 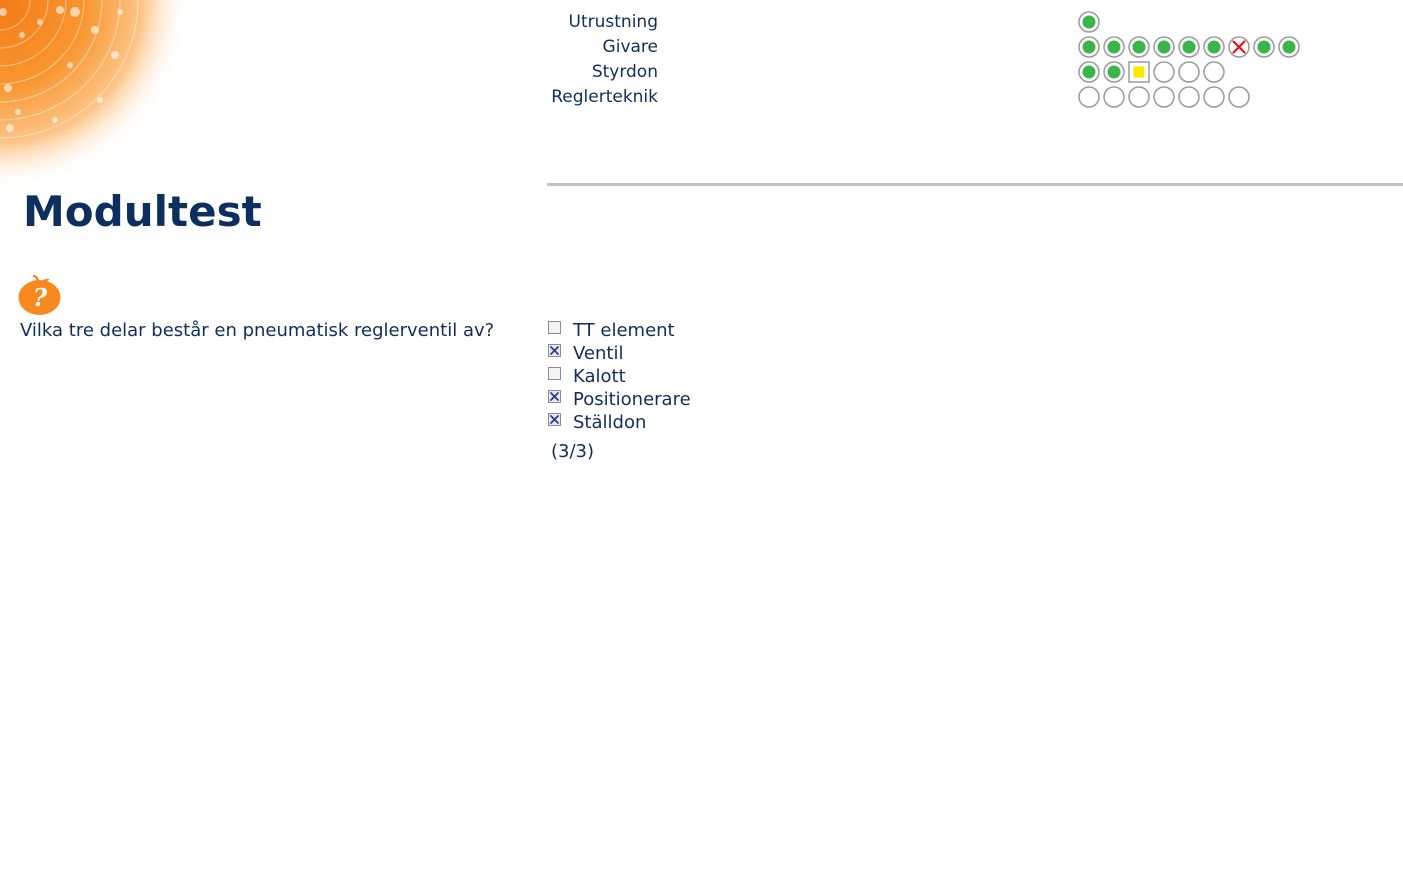 I want to click on progress-row-label: Reglerteknik, so click(x=604, y=97).